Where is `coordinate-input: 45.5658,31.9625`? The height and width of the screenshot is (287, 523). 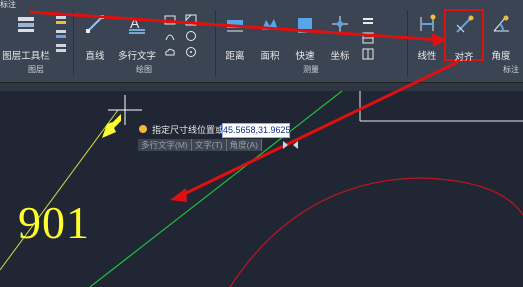
coordinate-input: 45.5658,31.9625 is located at coordinates (256, 130).